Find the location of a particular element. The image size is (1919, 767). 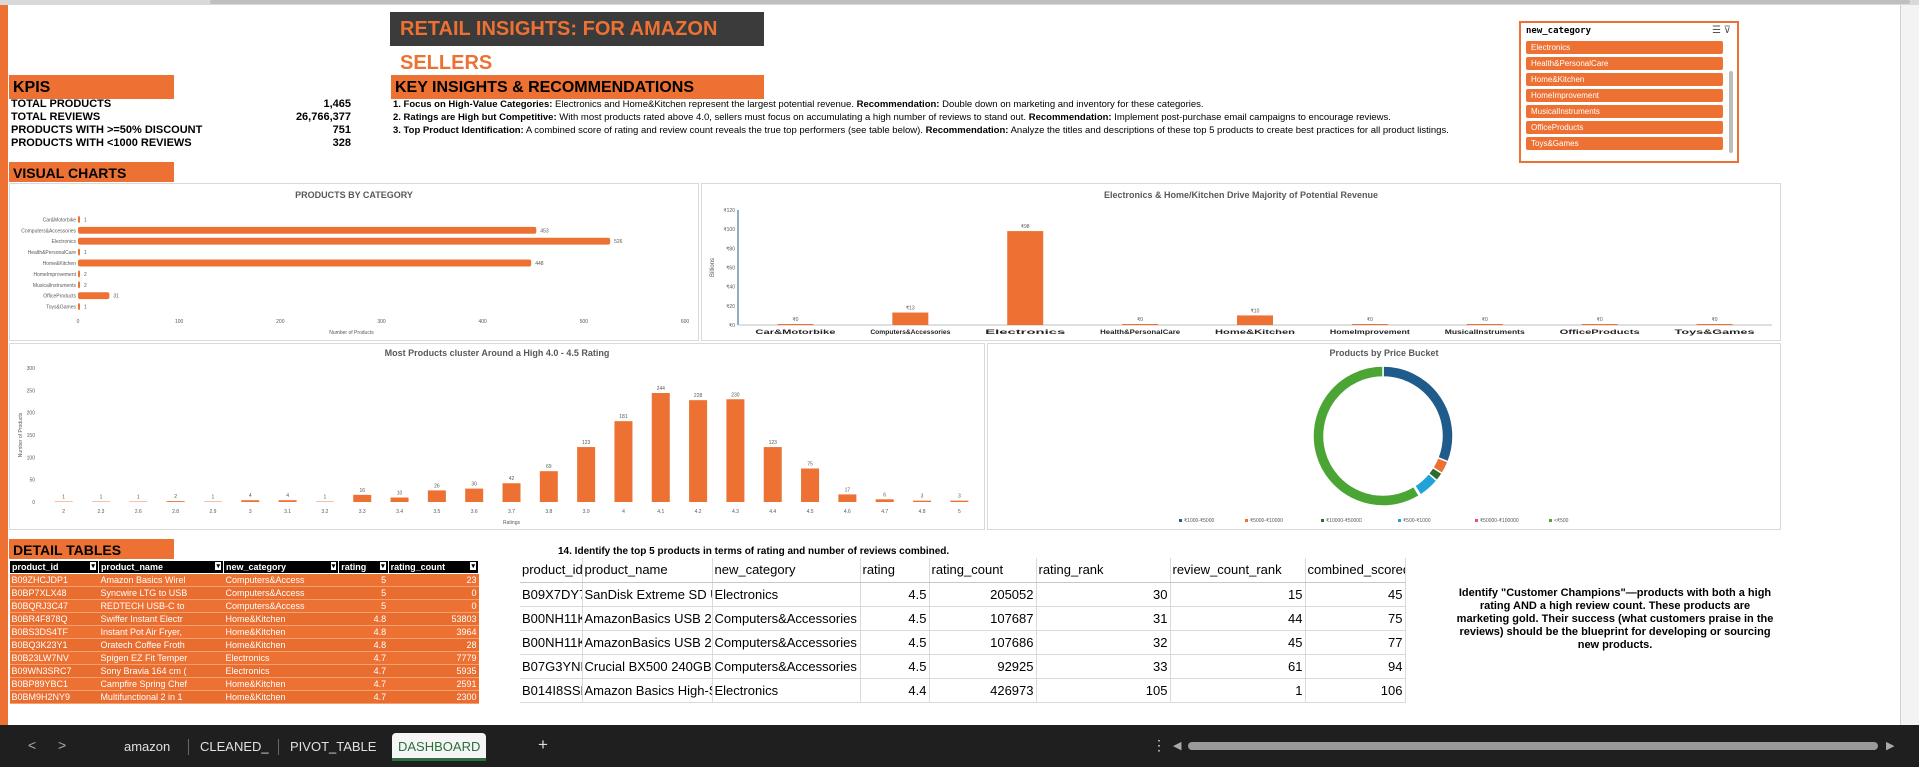

table-cell: B0BP89YBC1 is located at coordinates (54, 684).